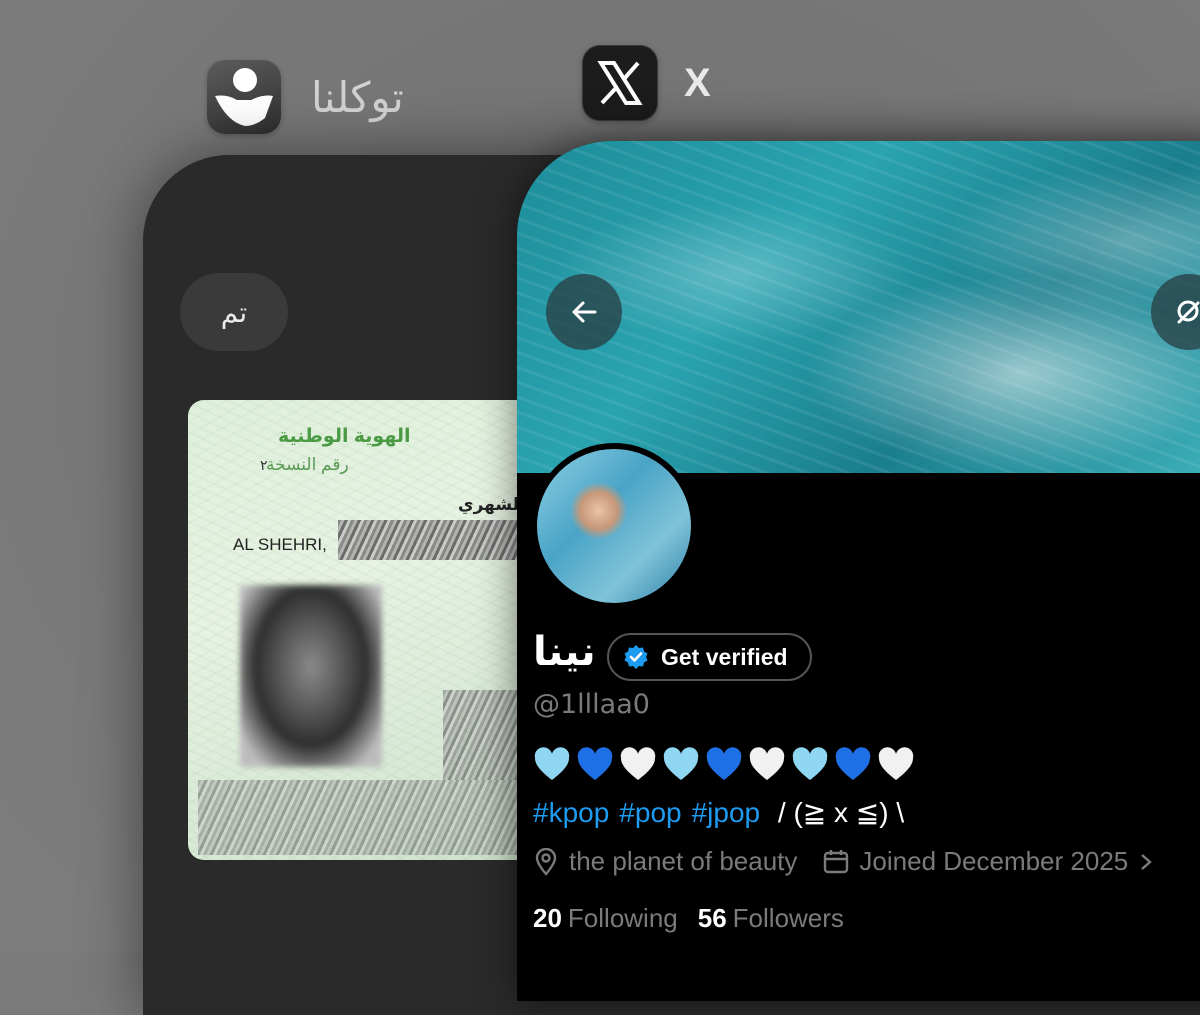 The image size is (1200, 1015). I want to click on verified-badge-icon, so click(636, 657).